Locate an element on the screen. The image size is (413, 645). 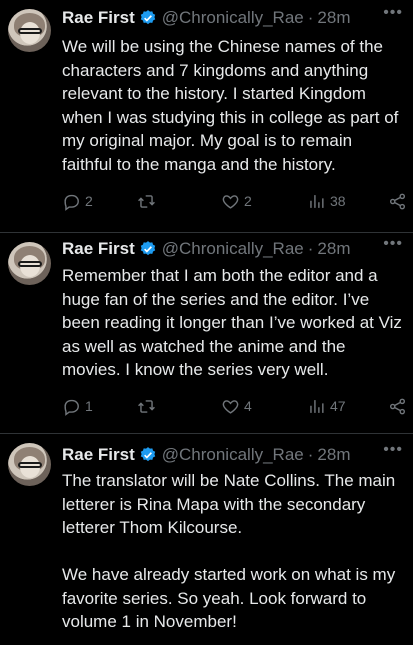
reply-count: 2 is located at coordinates (89, 201).